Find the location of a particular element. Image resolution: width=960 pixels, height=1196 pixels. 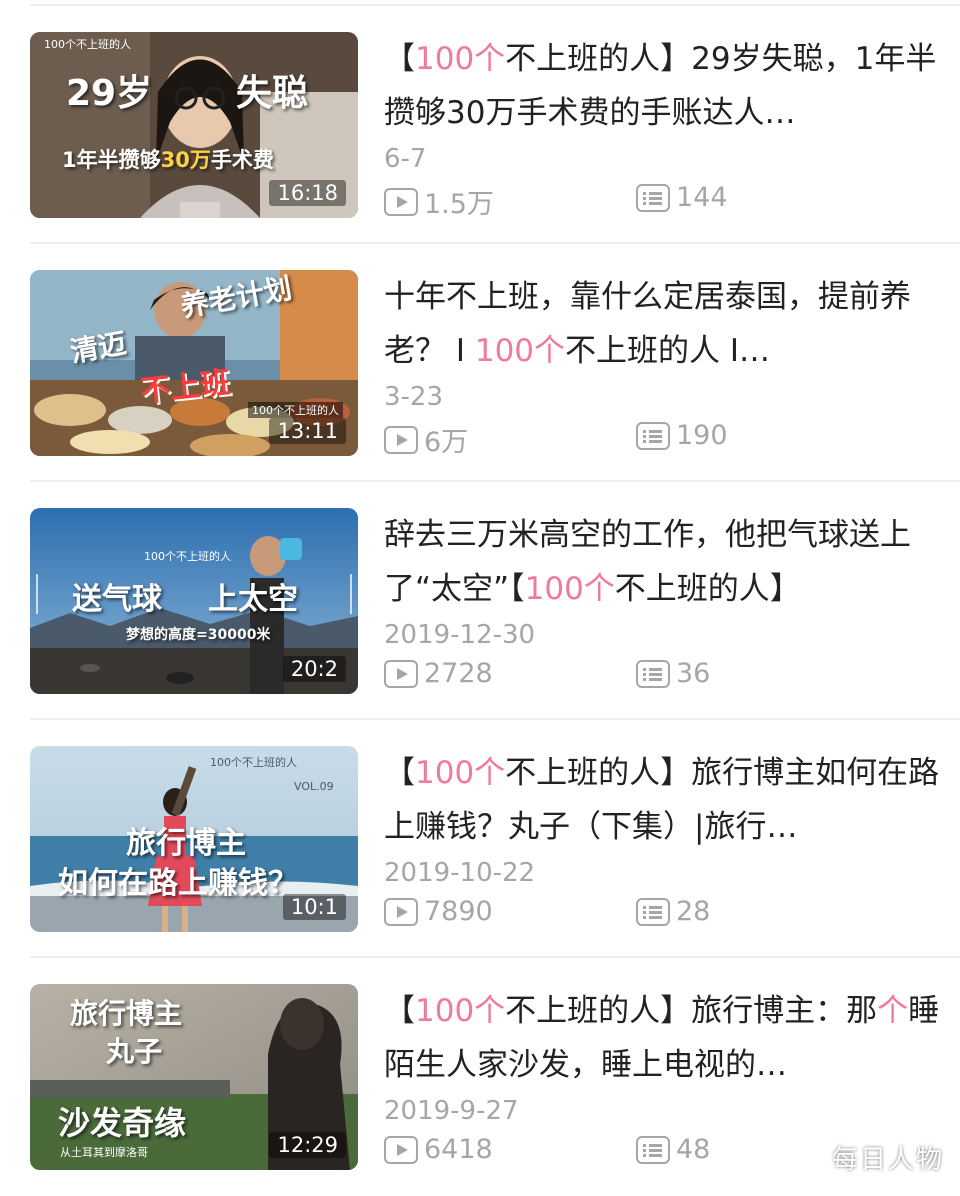

thumbnail-caption: 1年半攒够30万手术费 is located at coordinates (168, 160).